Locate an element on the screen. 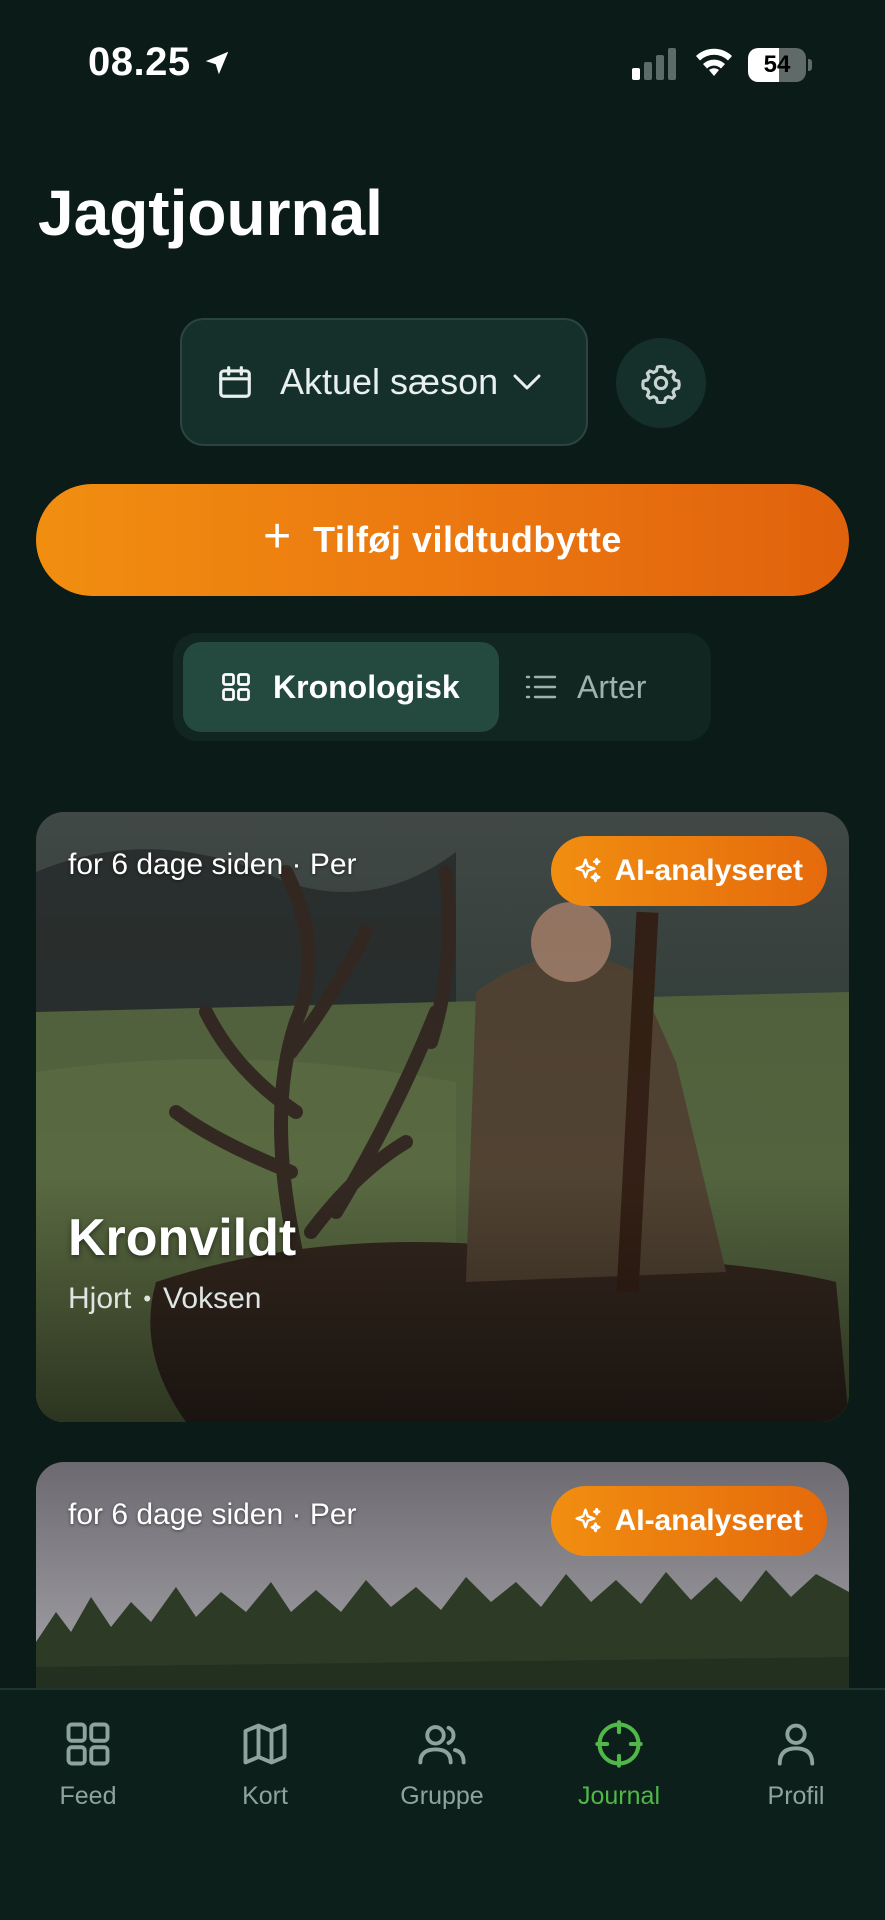  tab-species: Arter is located at coordinates (613, 687).